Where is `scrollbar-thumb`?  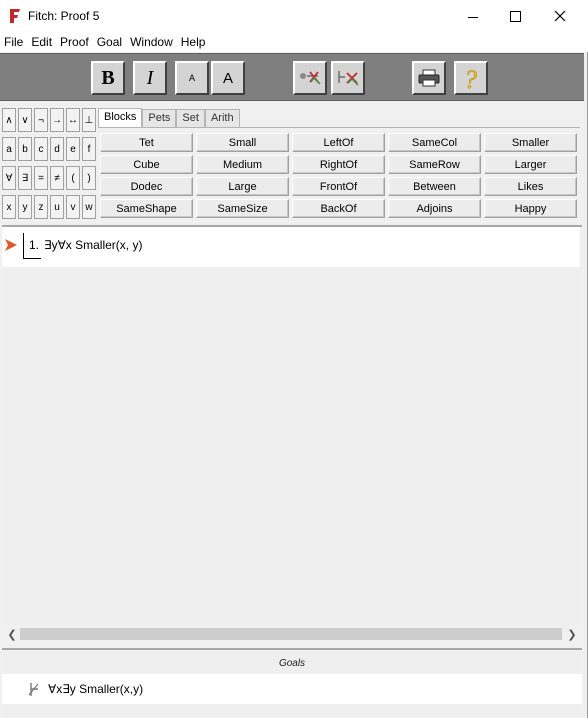
scrollbar-thumb is located at coordinates (291, 634).